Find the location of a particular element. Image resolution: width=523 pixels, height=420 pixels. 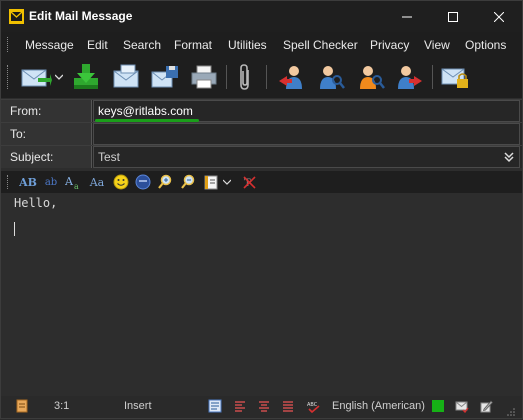

send-later-button is located at coordinates (126, 77).